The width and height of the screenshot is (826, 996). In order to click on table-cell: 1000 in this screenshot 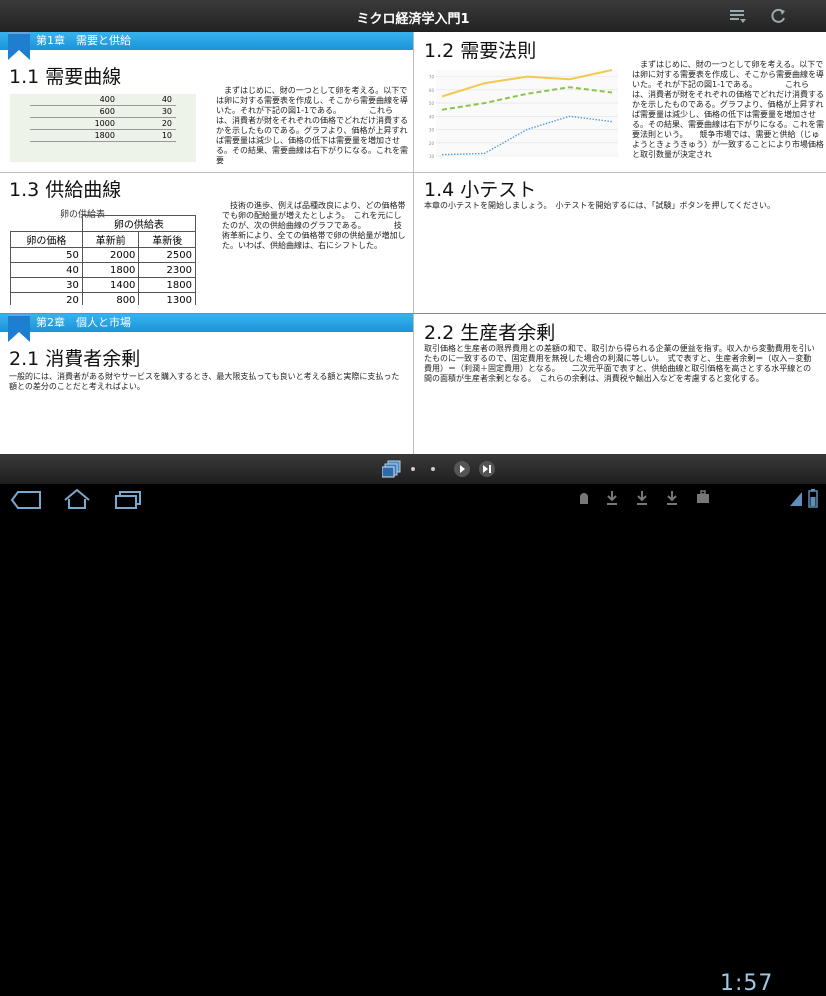, I will do `click(74, 123)`.